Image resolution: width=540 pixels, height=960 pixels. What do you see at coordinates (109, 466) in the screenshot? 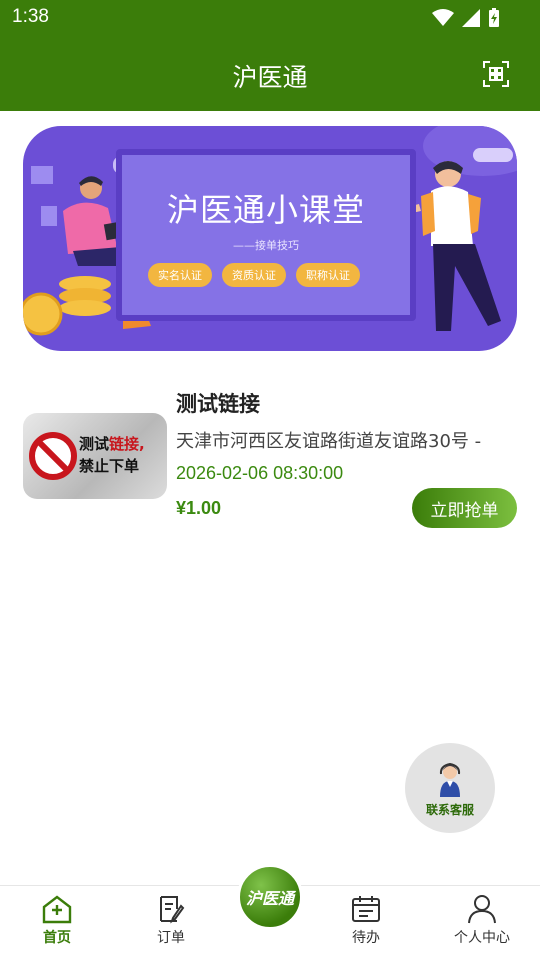
I see `thumbnail-text-c: 禁止下单` at bounding box center [109, 466].